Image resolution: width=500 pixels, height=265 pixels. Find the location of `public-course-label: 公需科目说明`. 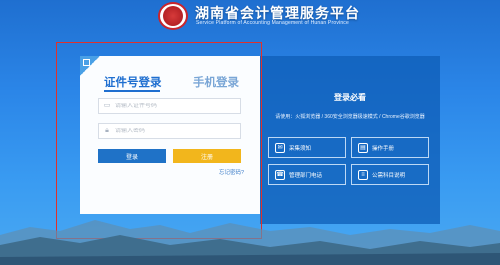

public-course-label: 公需科目说明 is located at coordinates (389, 175).